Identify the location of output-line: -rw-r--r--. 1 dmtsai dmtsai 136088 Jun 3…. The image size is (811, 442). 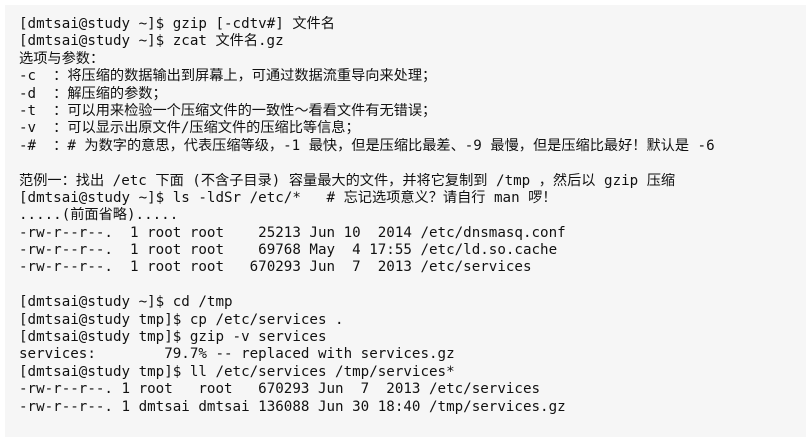
(292, 406).